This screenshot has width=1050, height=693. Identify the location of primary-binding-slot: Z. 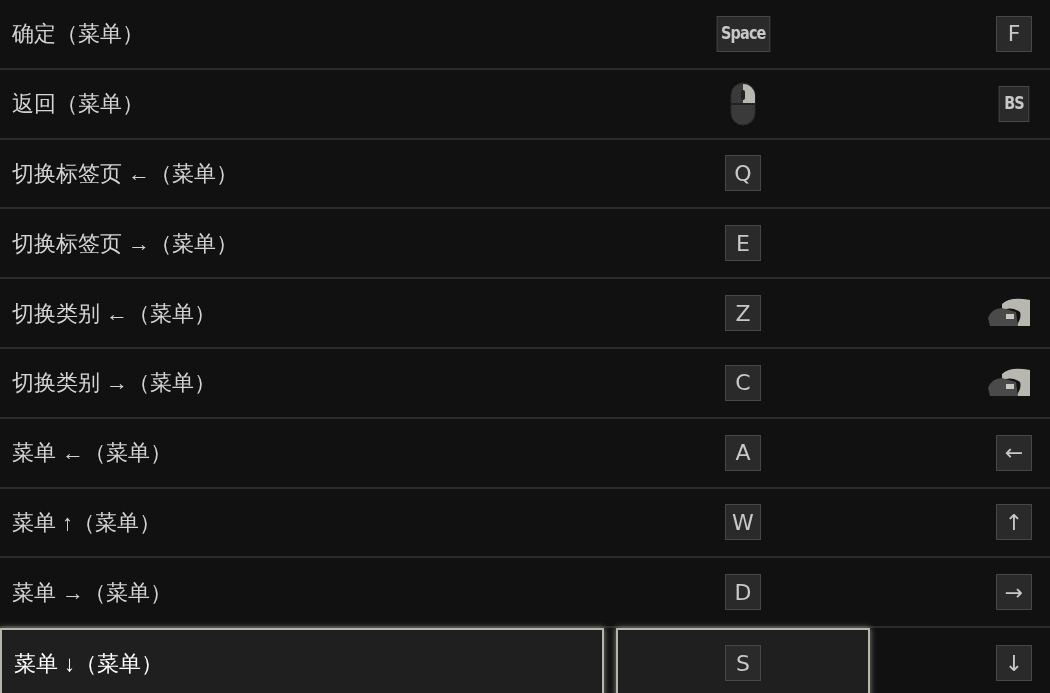
(743, 313).